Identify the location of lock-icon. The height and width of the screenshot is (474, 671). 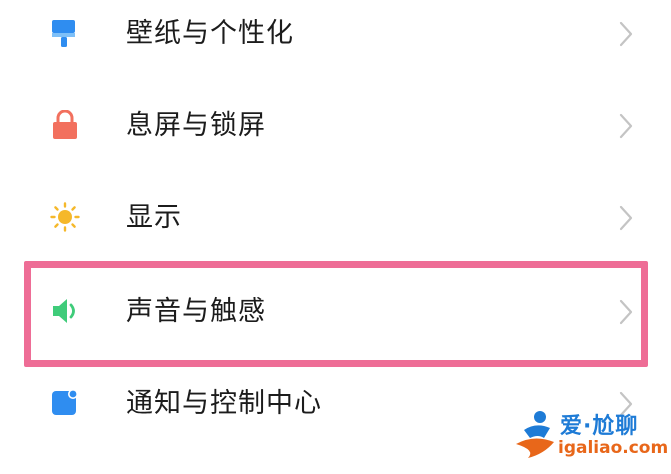
(65, 124).